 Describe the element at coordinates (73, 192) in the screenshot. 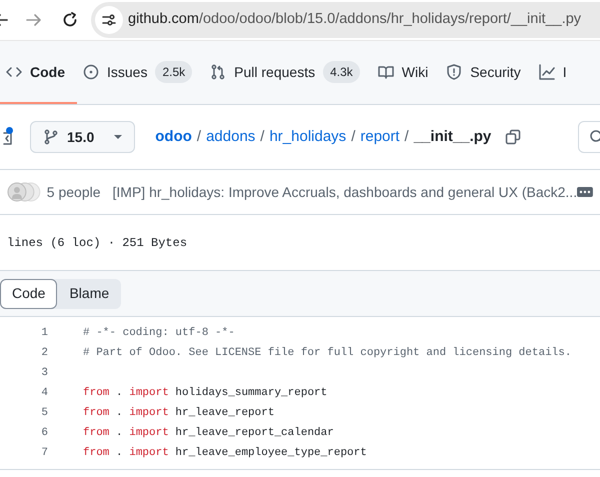

I see `contributors-link: 5 people` at that location.